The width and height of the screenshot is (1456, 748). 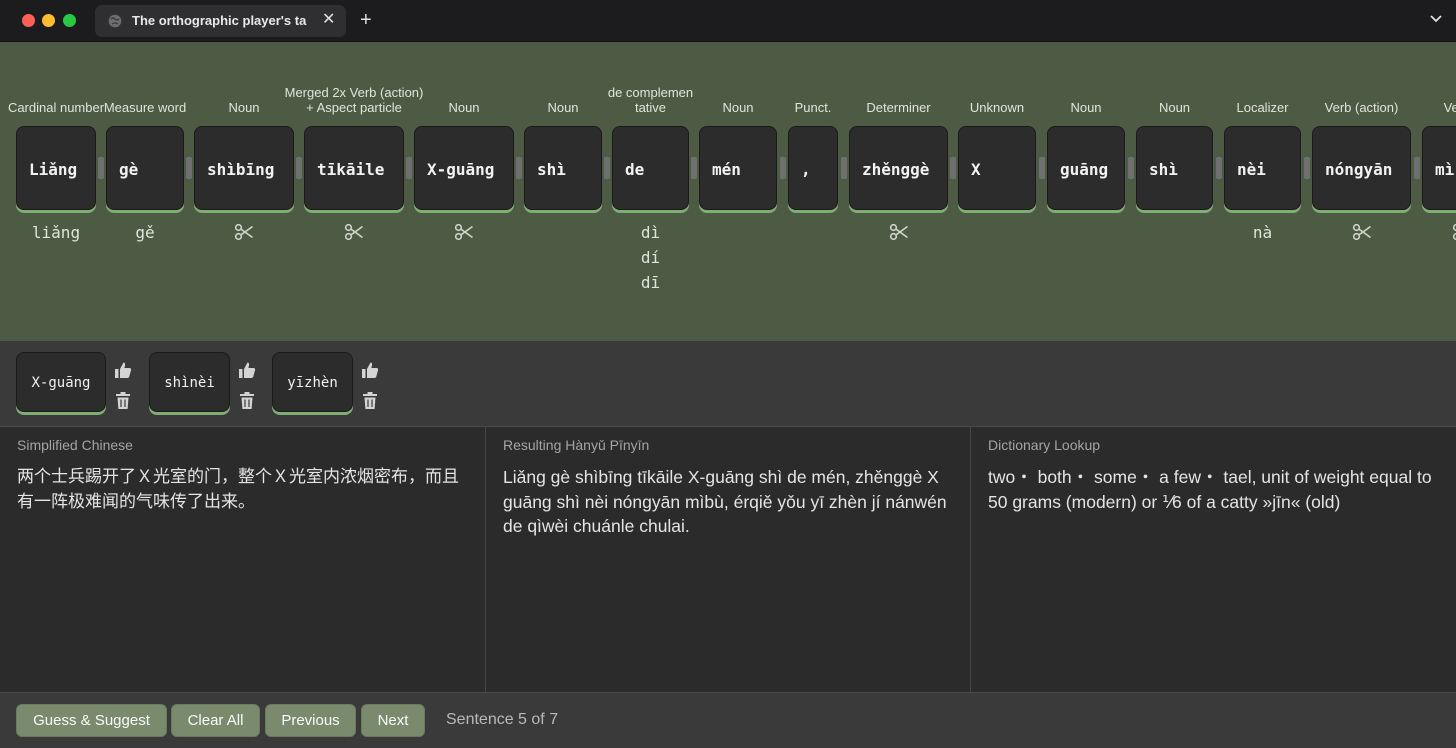 I want to click on token-text: ,, so click(x=806, y=169).